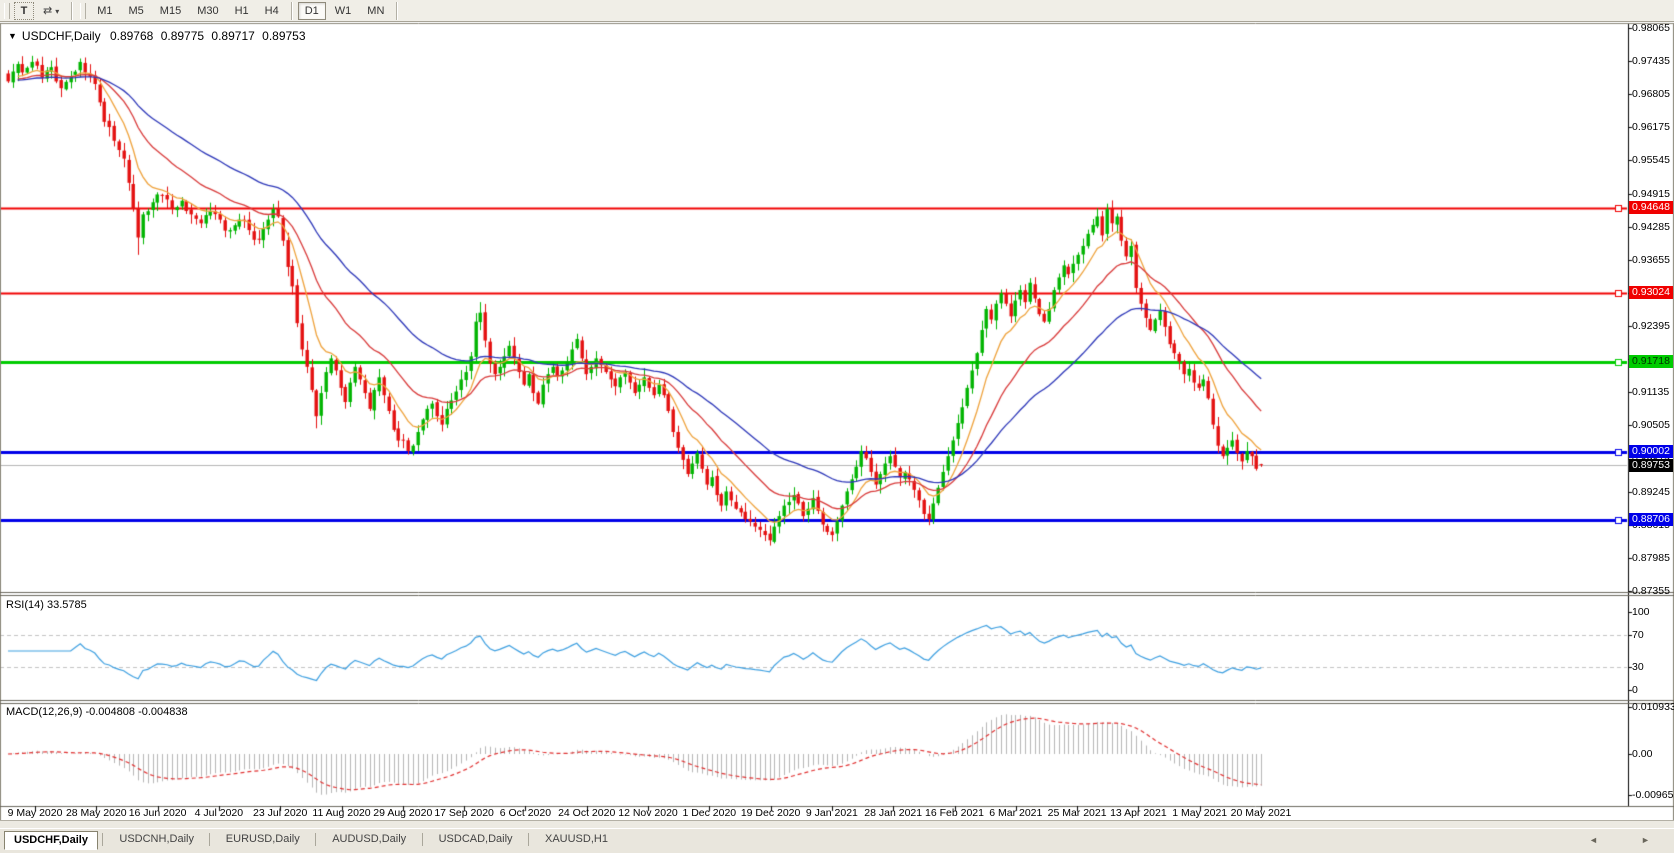 This screenshot has width=1674, height=853. I want to click on rsi-axis-tick: 0, so click(1635, 690).